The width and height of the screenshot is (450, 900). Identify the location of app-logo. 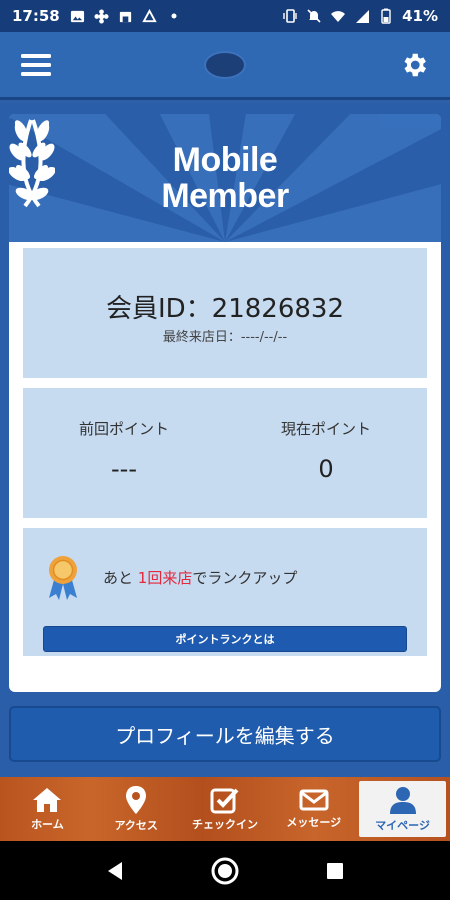
(225, 64).